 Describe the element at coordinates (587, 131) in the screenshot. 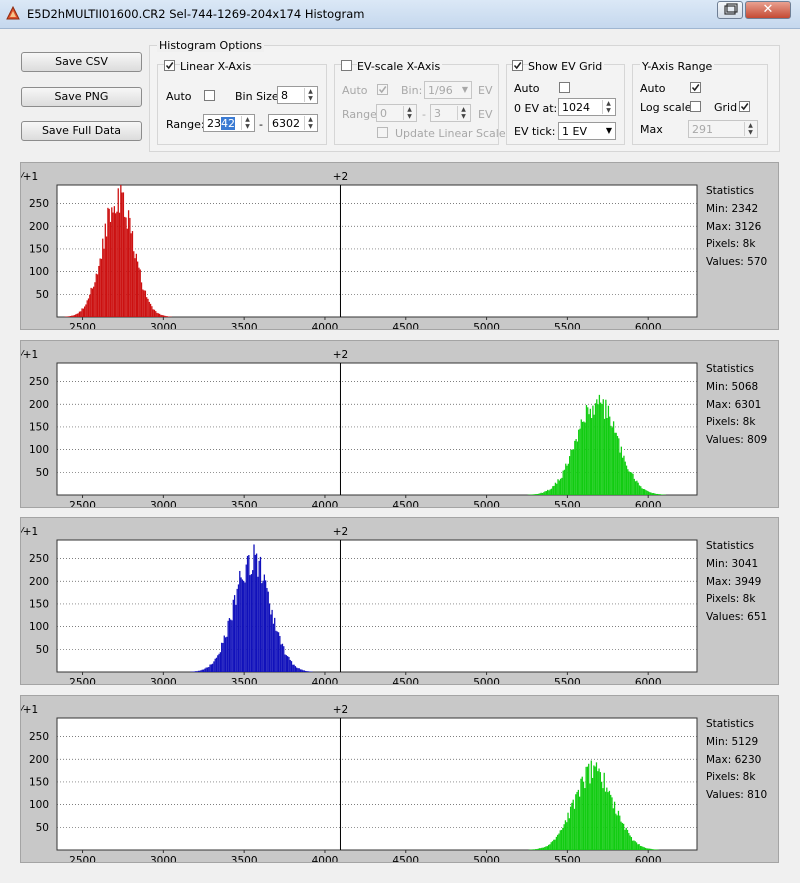

I see `ev-tick-dropdown: 1 EV ▼` at that location.